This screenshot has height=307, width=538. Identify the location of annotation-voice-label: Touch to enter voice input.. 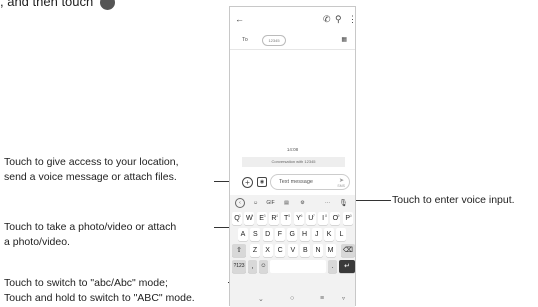
(453, 200).